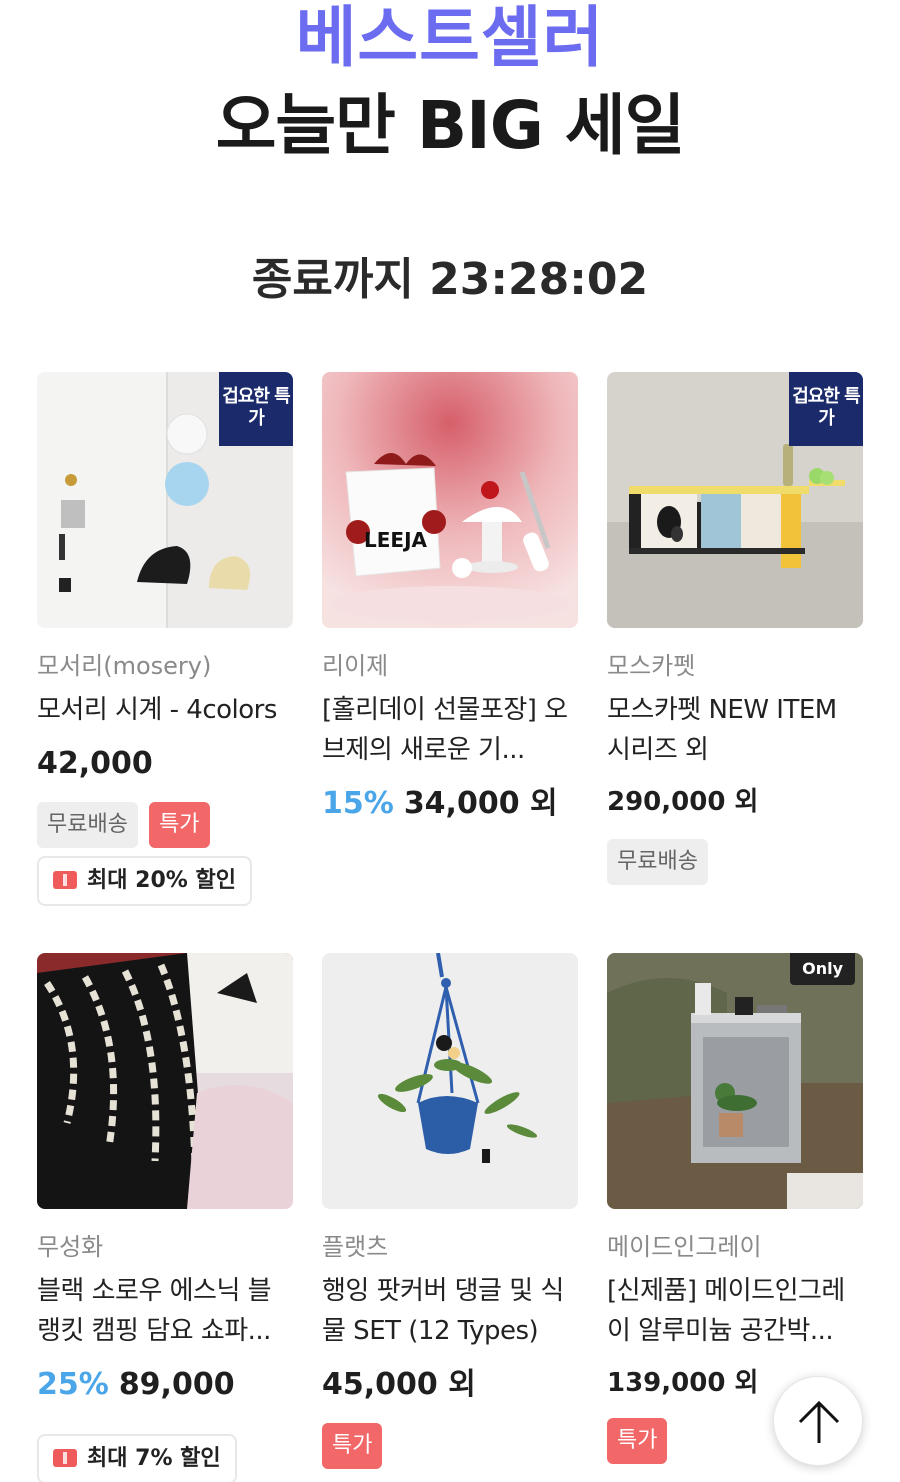 The height and width of the screenshot is (1482, 900). What do you see at coordinates (396, 540) in the screenshot?
I see `svg-text: LEEJA` at bounding box center [396, 540].